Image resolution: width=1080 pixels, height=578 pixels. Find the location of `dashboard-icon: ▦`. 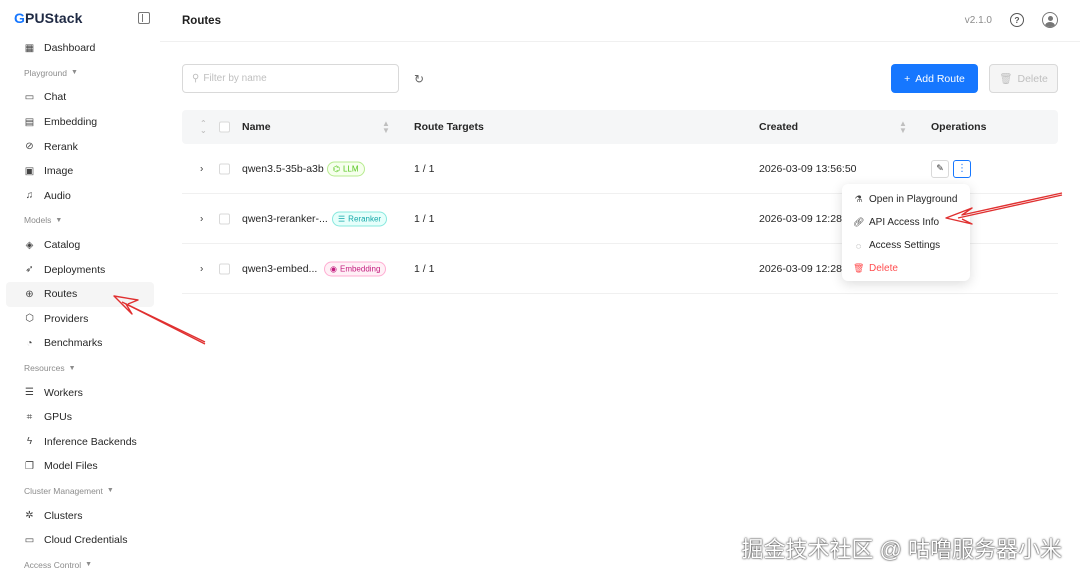

dashboard-icon: ▦ is located at coordinates (29, 48).